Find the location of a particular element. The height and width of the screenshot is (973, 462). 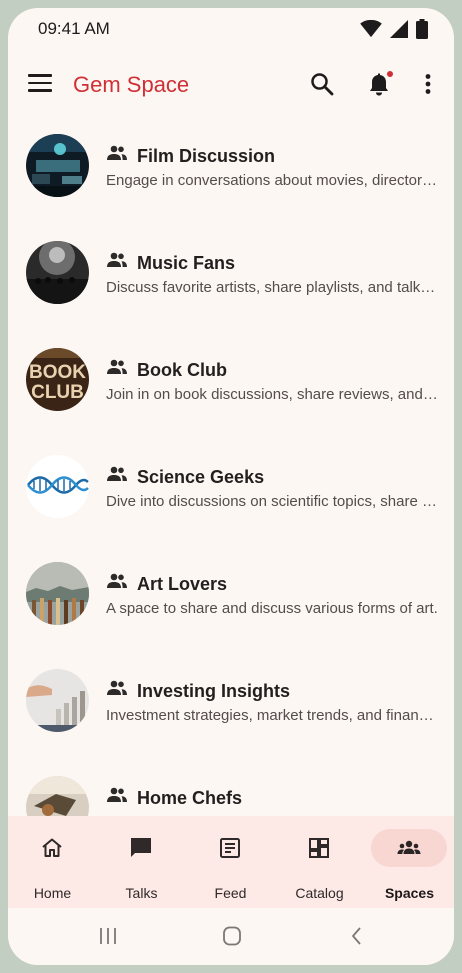

book-club-logo-text: BOOK is located at coordinates (57, 372).